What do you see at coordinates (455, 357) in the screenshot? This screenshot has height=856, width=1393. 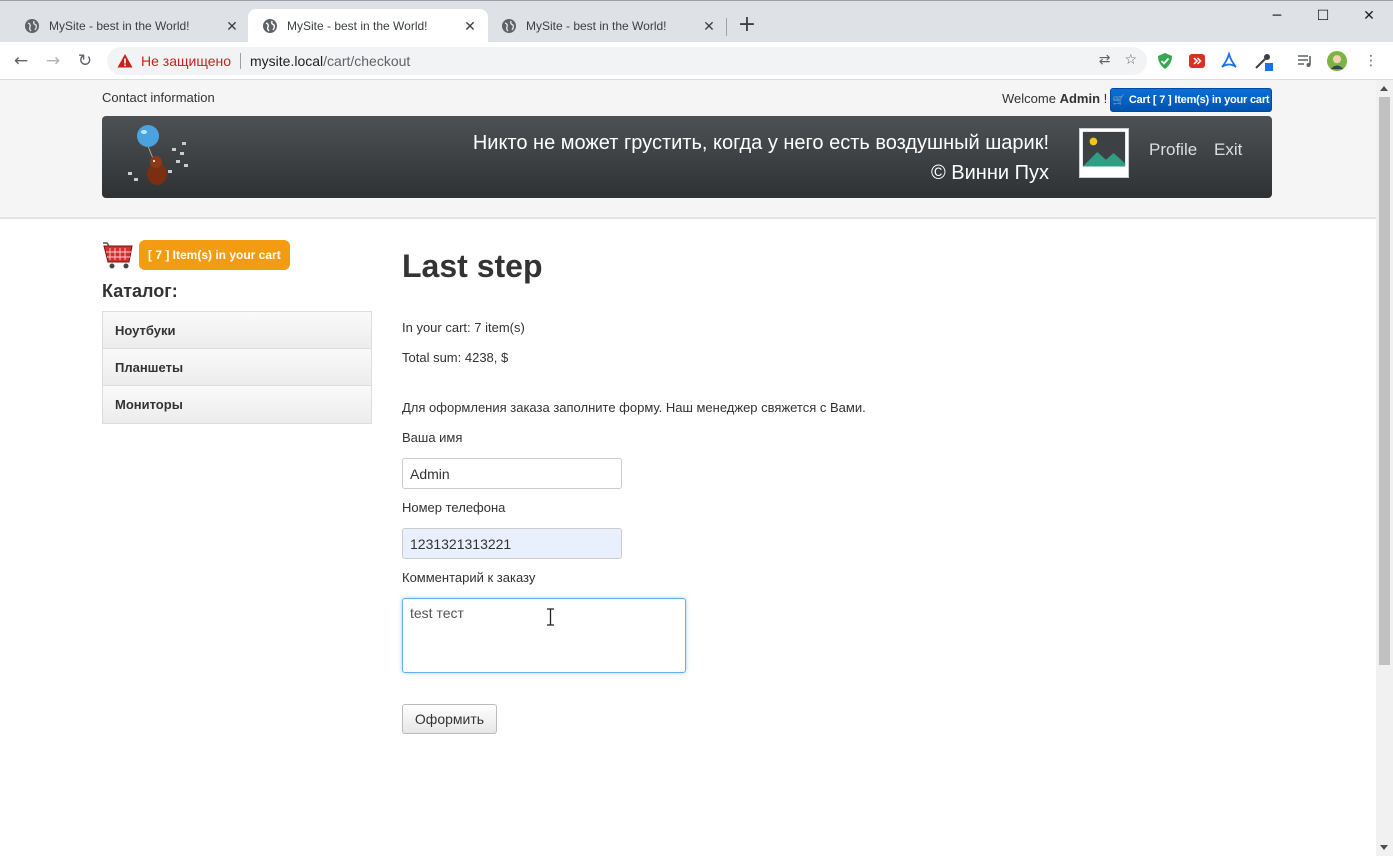 I see `total-sum-text: Total sum: 4238, $` at bounding box center [455, 357].